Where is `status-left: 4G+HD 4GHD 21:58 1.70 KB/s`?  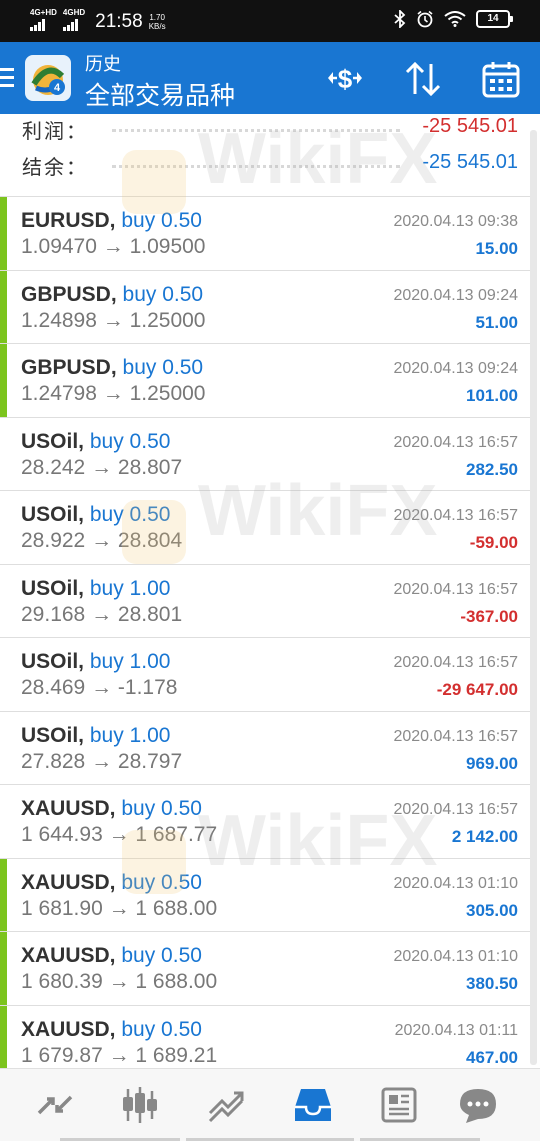
status-left: 4G+HD 4GHD 21:58 1.70 KB/s is located at coordinates (98, 22).